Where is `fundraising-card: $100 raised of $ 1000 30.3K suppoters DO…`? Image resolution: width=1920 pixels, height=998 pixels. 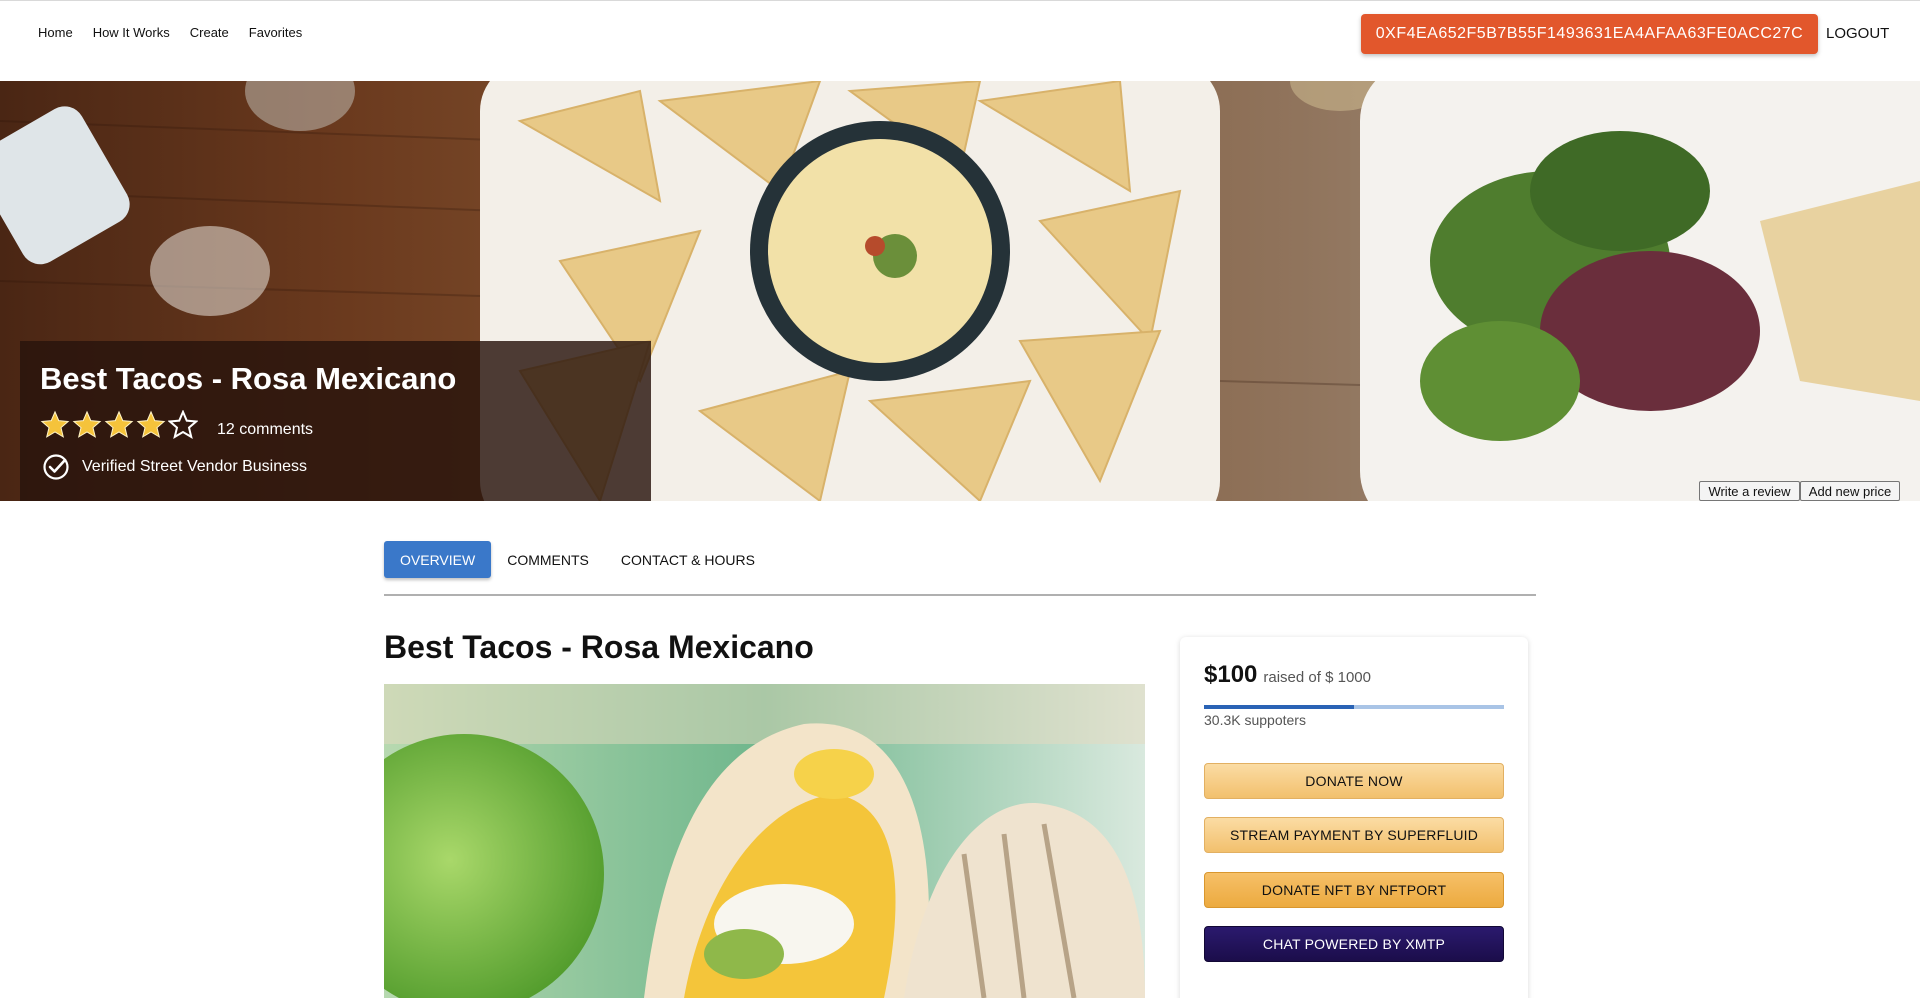
fundraising-card: $100 raised of $ 1000 30.3K suppoters DO… is located at coordinates (1354, 817).